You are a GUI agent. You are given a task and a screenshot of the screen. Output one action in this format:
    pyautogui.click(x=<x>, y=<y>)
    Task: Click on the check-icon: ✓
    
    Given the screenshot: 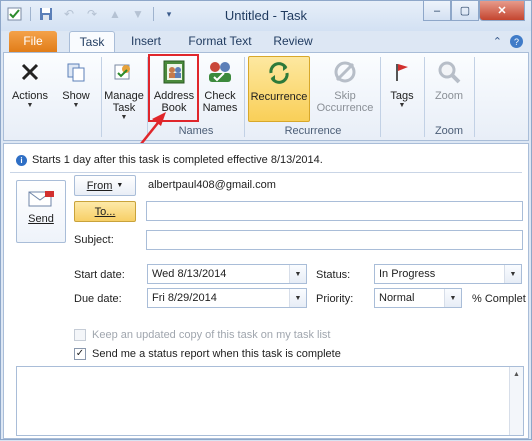 What is the action you would take?
    pyautogui.click(x=80, y=354)
    